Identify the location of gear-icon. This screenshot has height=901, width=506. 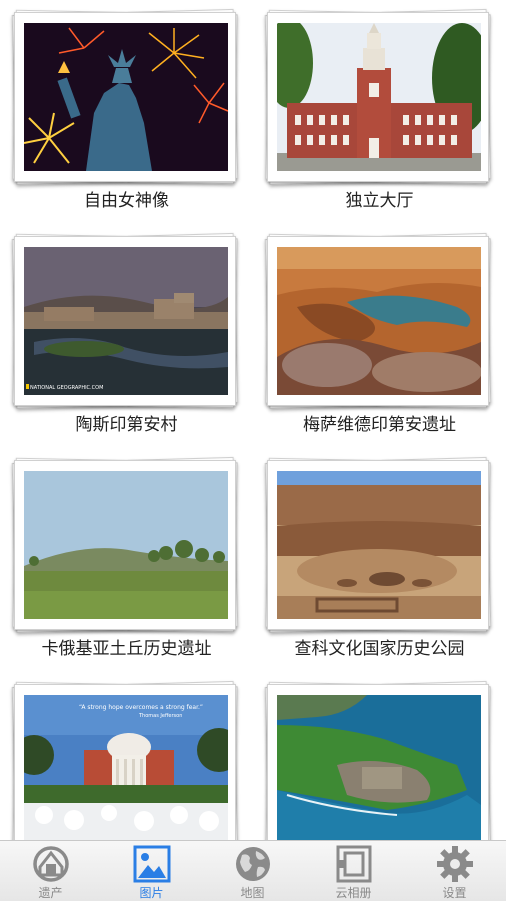
(455, 864).